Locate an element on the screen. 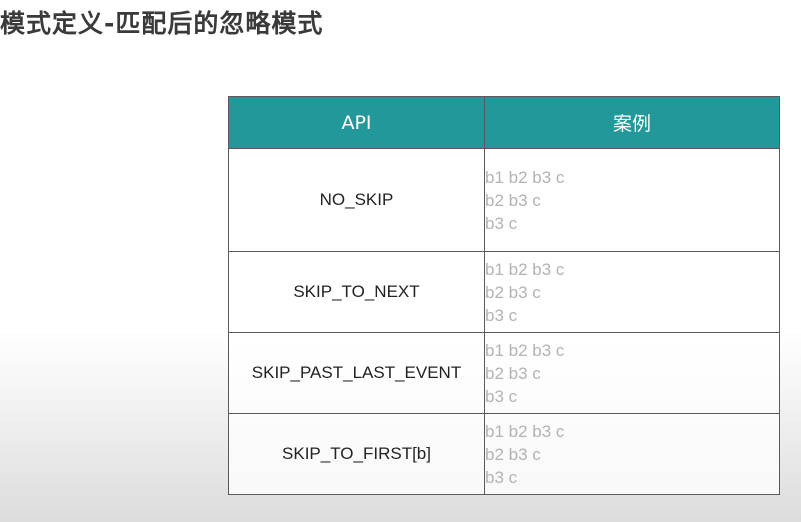 The height and width of the screenshot is (522, 801). page-title: 模式定义-匹配后的忽略模式 is located at coordinates (162, 23).